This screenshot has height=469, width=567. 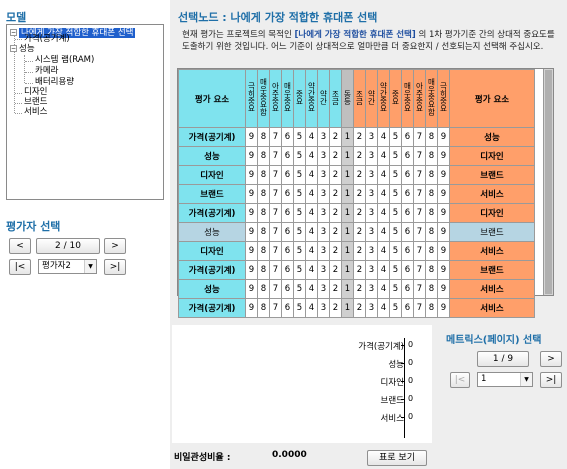 What do you see at coordinates (505, 379) in the screenshot?
I see `matrix-select: 1 ▼` at bounding box center [505, 379].